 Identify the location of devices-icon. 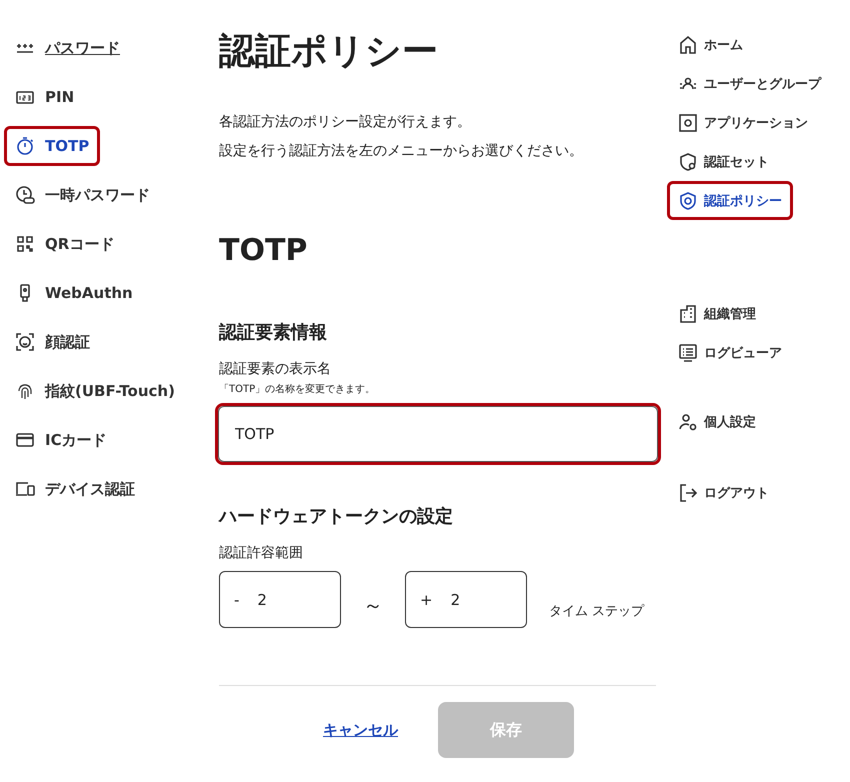
(25, 489).